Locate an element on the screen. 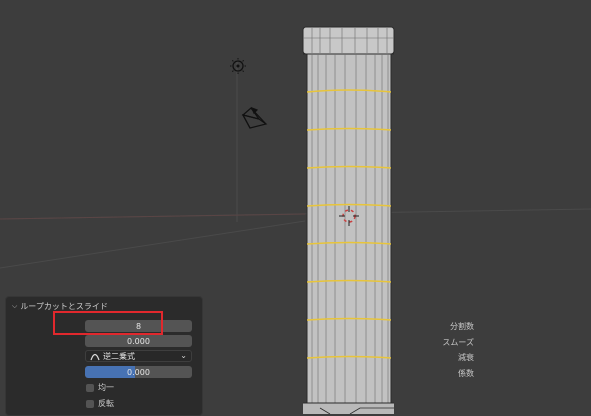 The width and height of the screenshot is (591, 416). factor-value: 0.000 is located at coordinates (138, 372).